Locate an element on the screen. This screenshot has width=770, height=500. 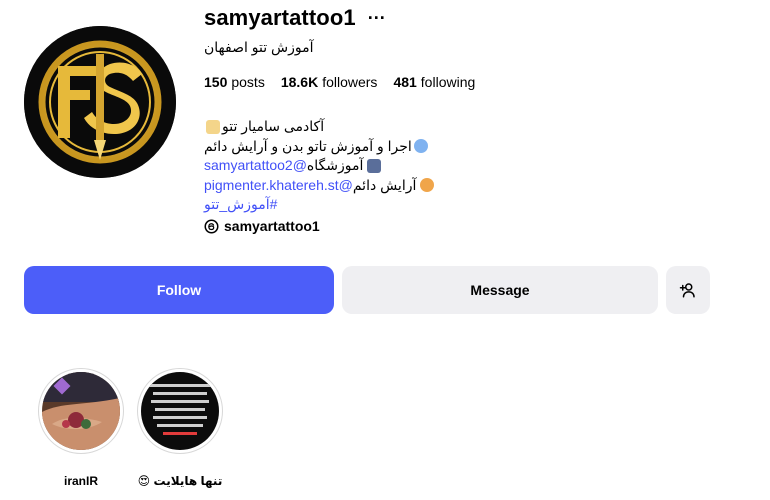
bio-line-pmu: pigmenter.khatereh.st@ آرایش دائم is located at coordinates (320, 186).